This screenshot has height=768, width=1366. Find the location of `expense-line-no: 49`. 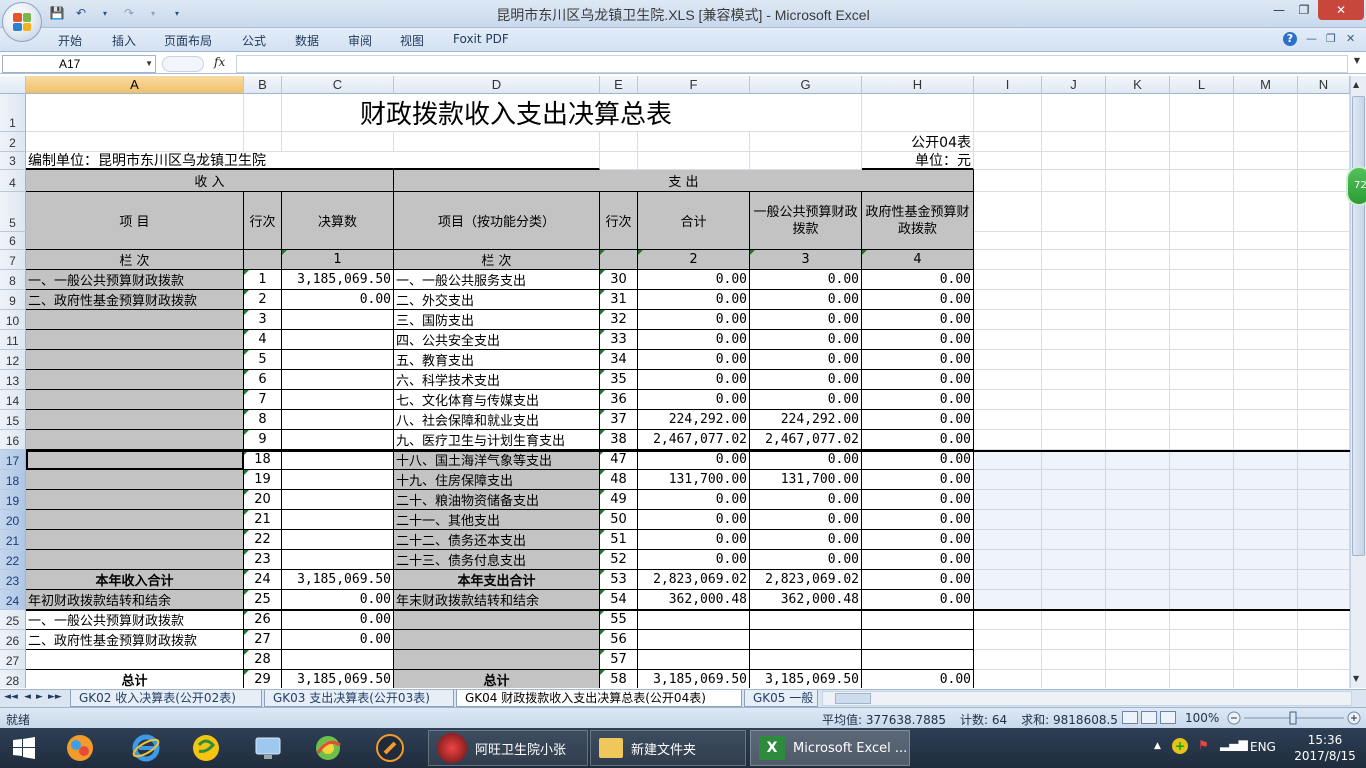

expense-line-no: 49 is located at coordinates (619, 500).